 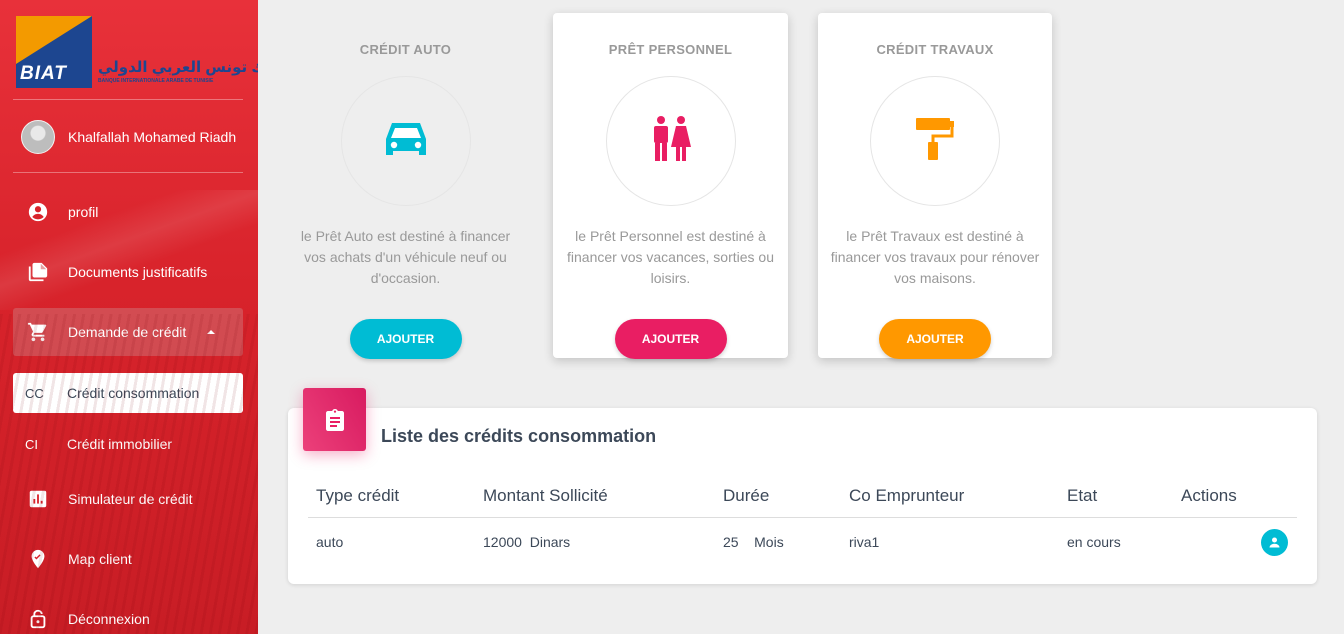 I want to click on sidebar-item-simulateur: Simulateur de crédit, so click(x=128, y=499).